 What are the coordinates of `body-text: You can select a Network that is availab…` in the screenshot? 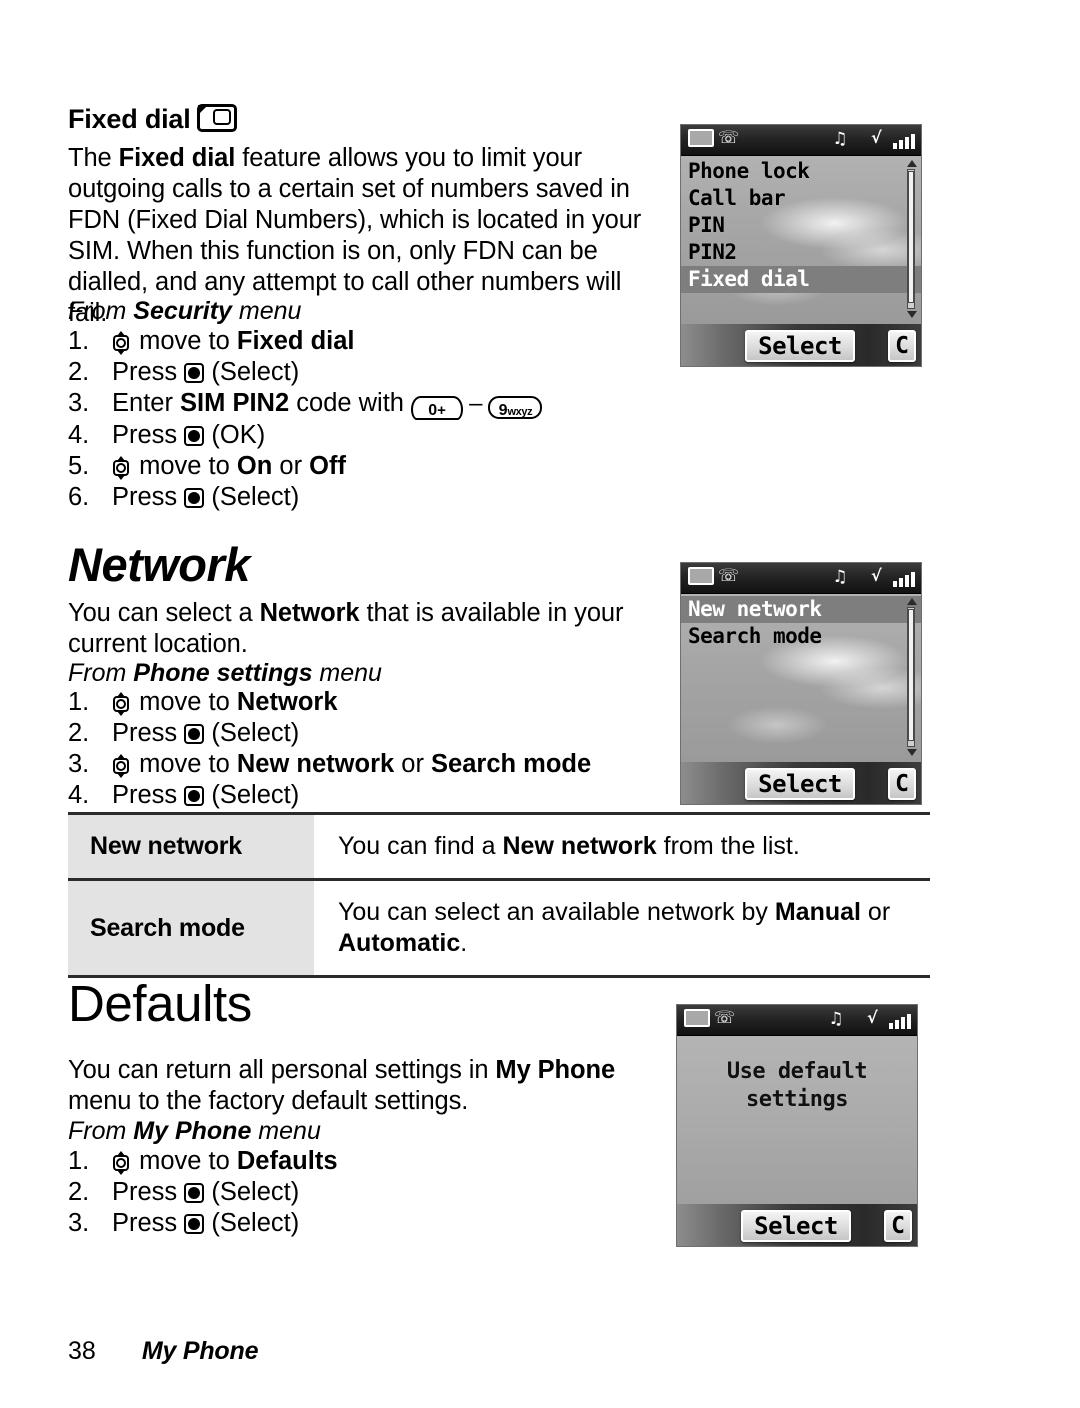 It's located at (346, 628).